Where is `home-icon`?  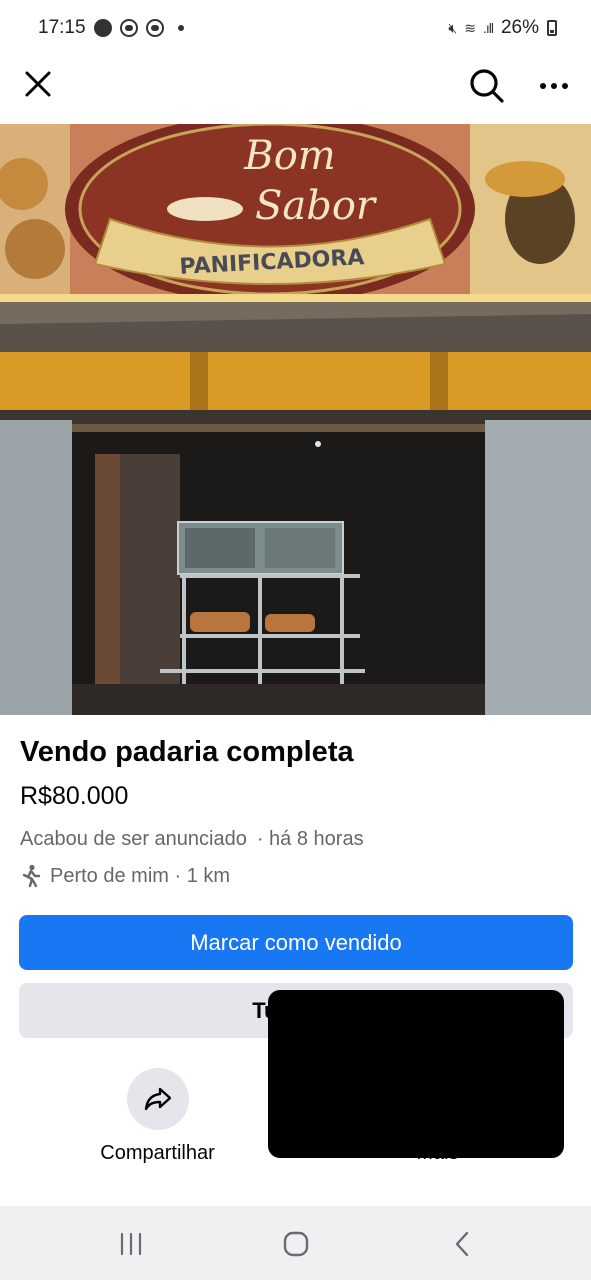 home-icon is located at coordinates (296, 1244).